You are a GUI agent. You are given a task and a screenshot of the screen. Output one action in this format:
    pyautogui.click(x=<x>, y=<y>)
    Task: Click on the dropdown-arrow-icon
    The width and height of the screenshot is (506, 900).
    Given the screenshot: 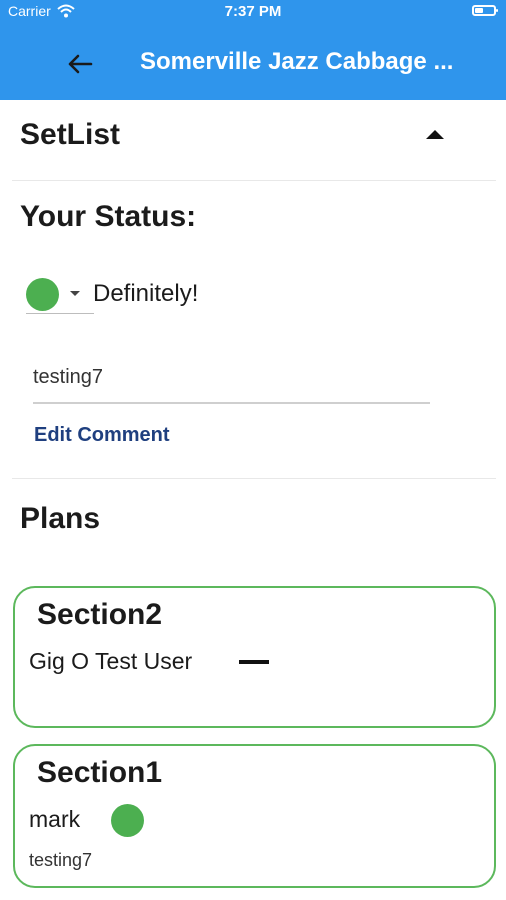 What is the action you would take?
    pyautogui.click(x=75, y=293)
    